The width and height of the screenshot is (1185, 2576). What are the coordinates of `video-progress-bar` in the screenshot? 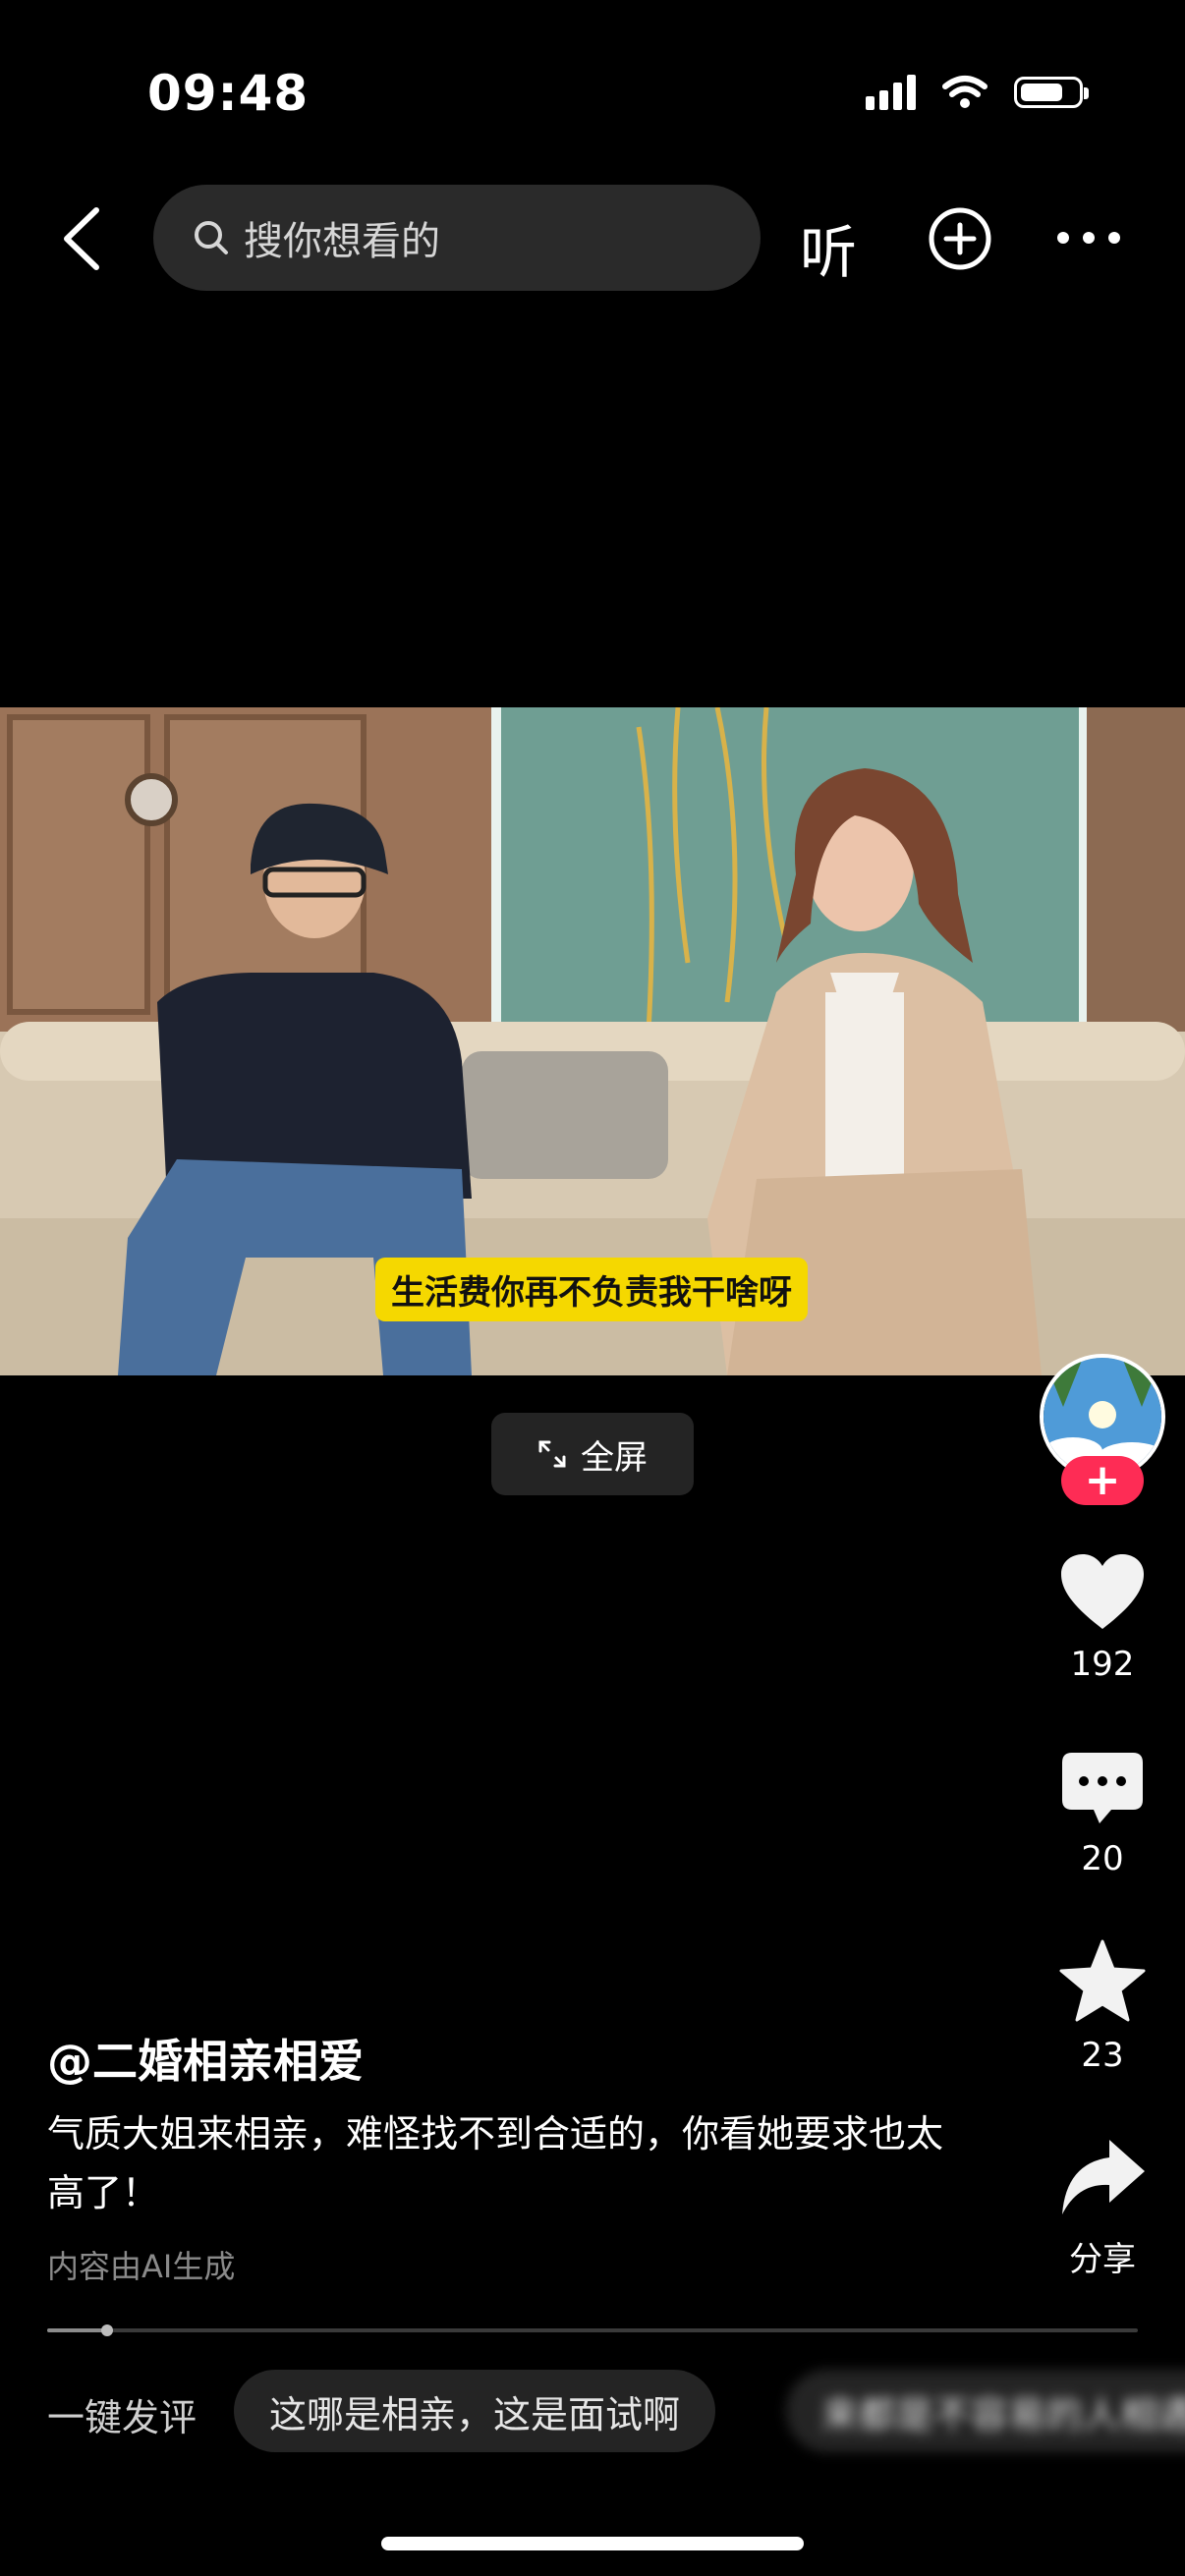 It's located at (592, 2330).